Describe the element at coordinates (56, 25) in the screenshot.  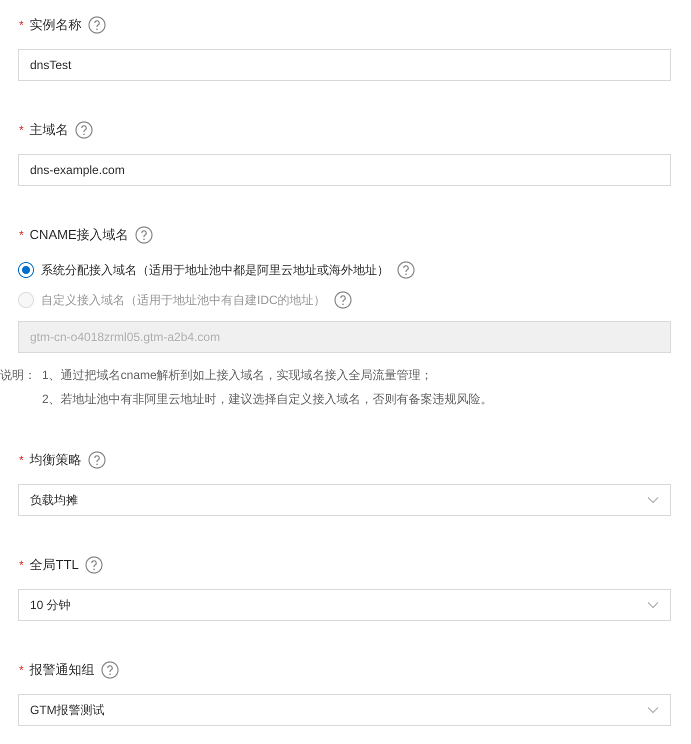
I see `field-label: 实例名称` at that location.